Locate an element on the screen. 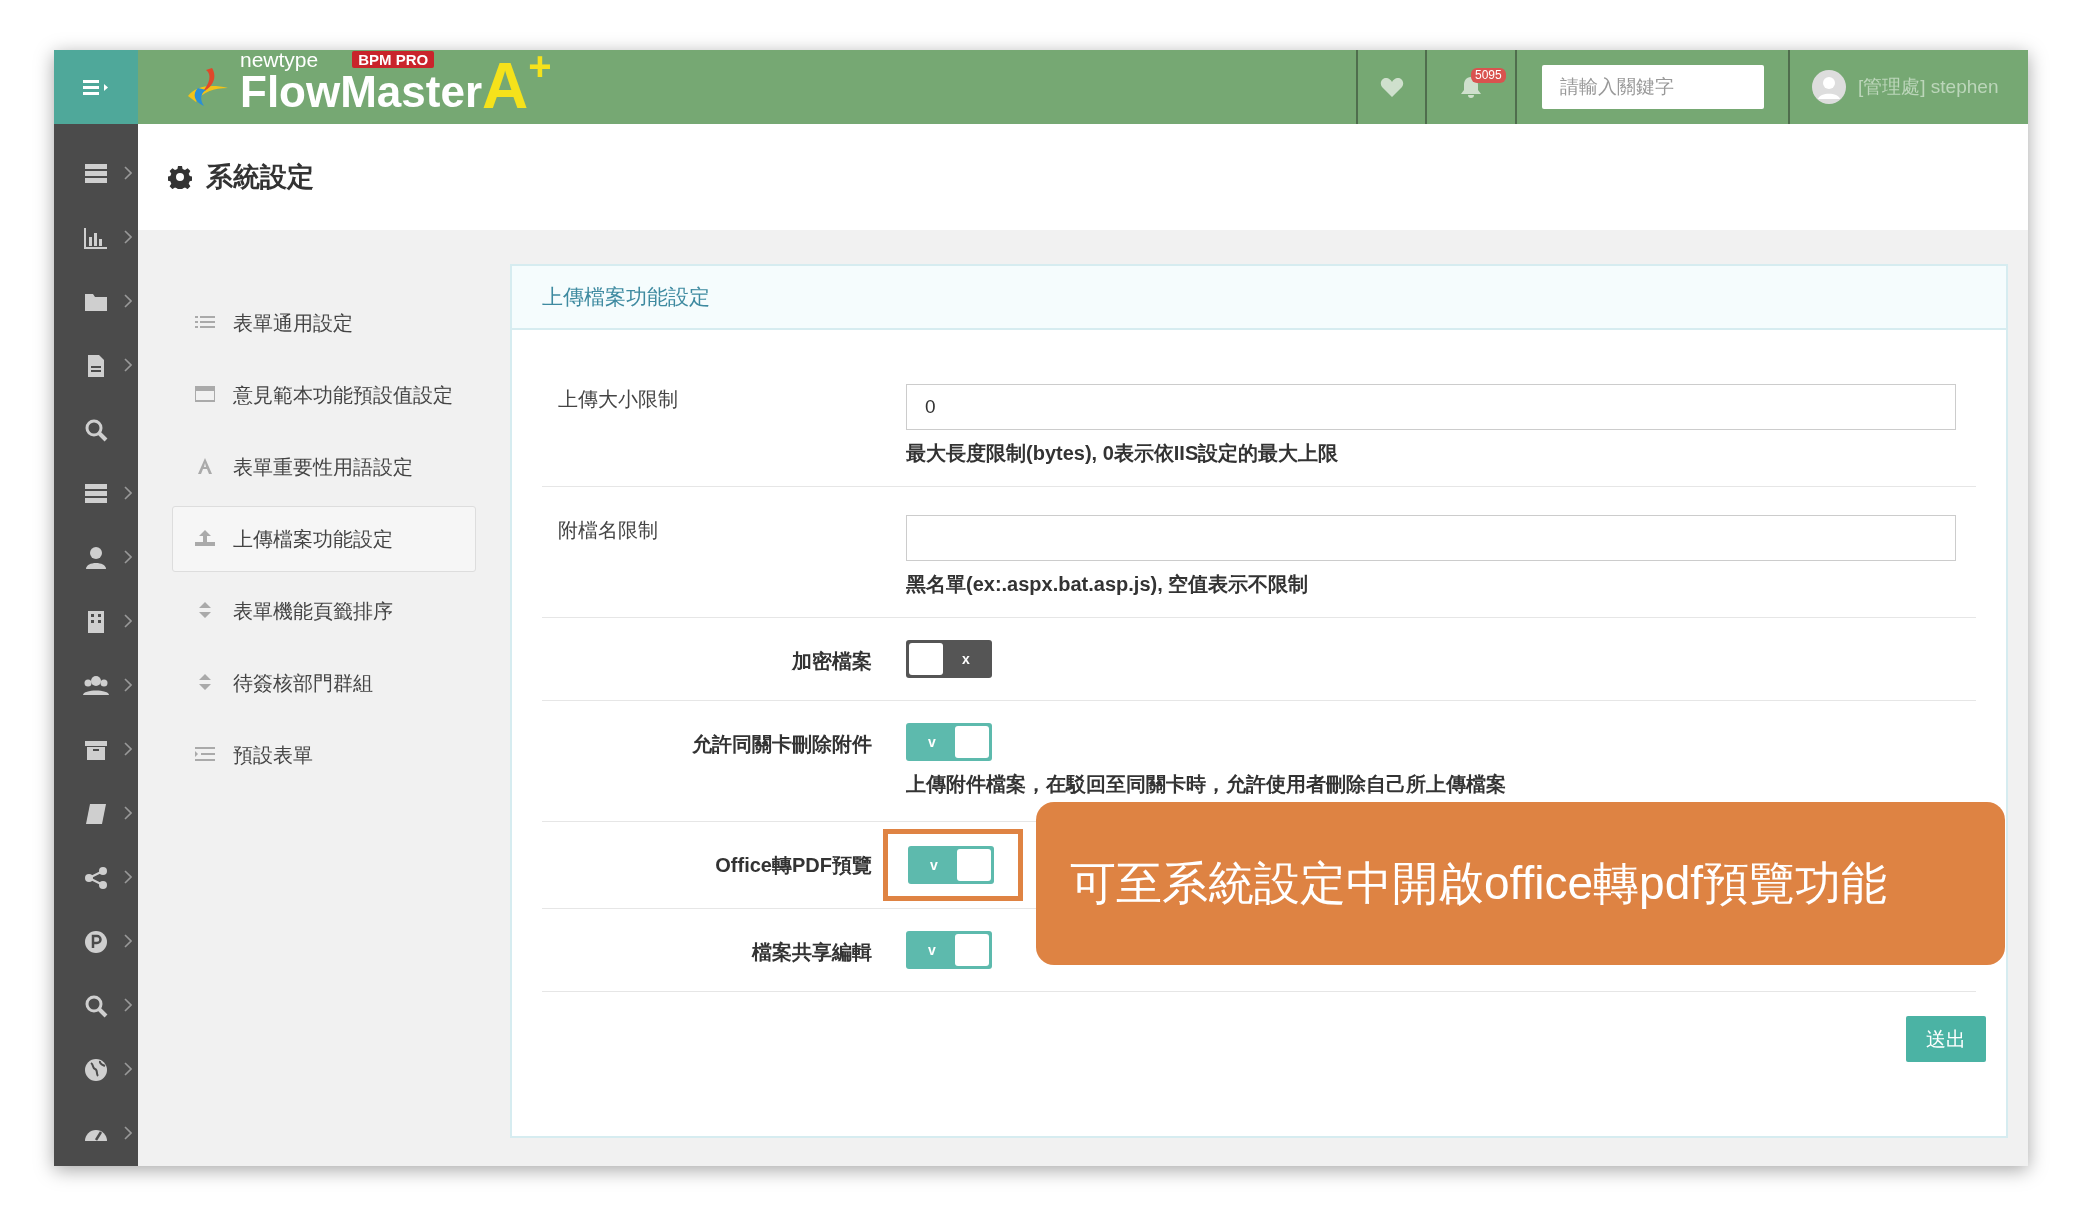 The image size is (2096, 1232). page-title: 系統設定 is located at coordinates (260, 177).